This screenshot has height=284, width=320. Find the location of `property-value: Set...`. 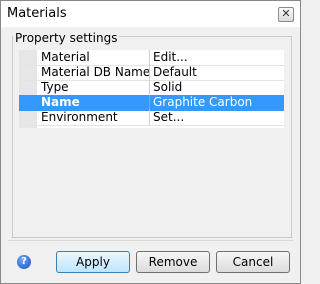

property-value: Set... is located at coordinates (168, 117).